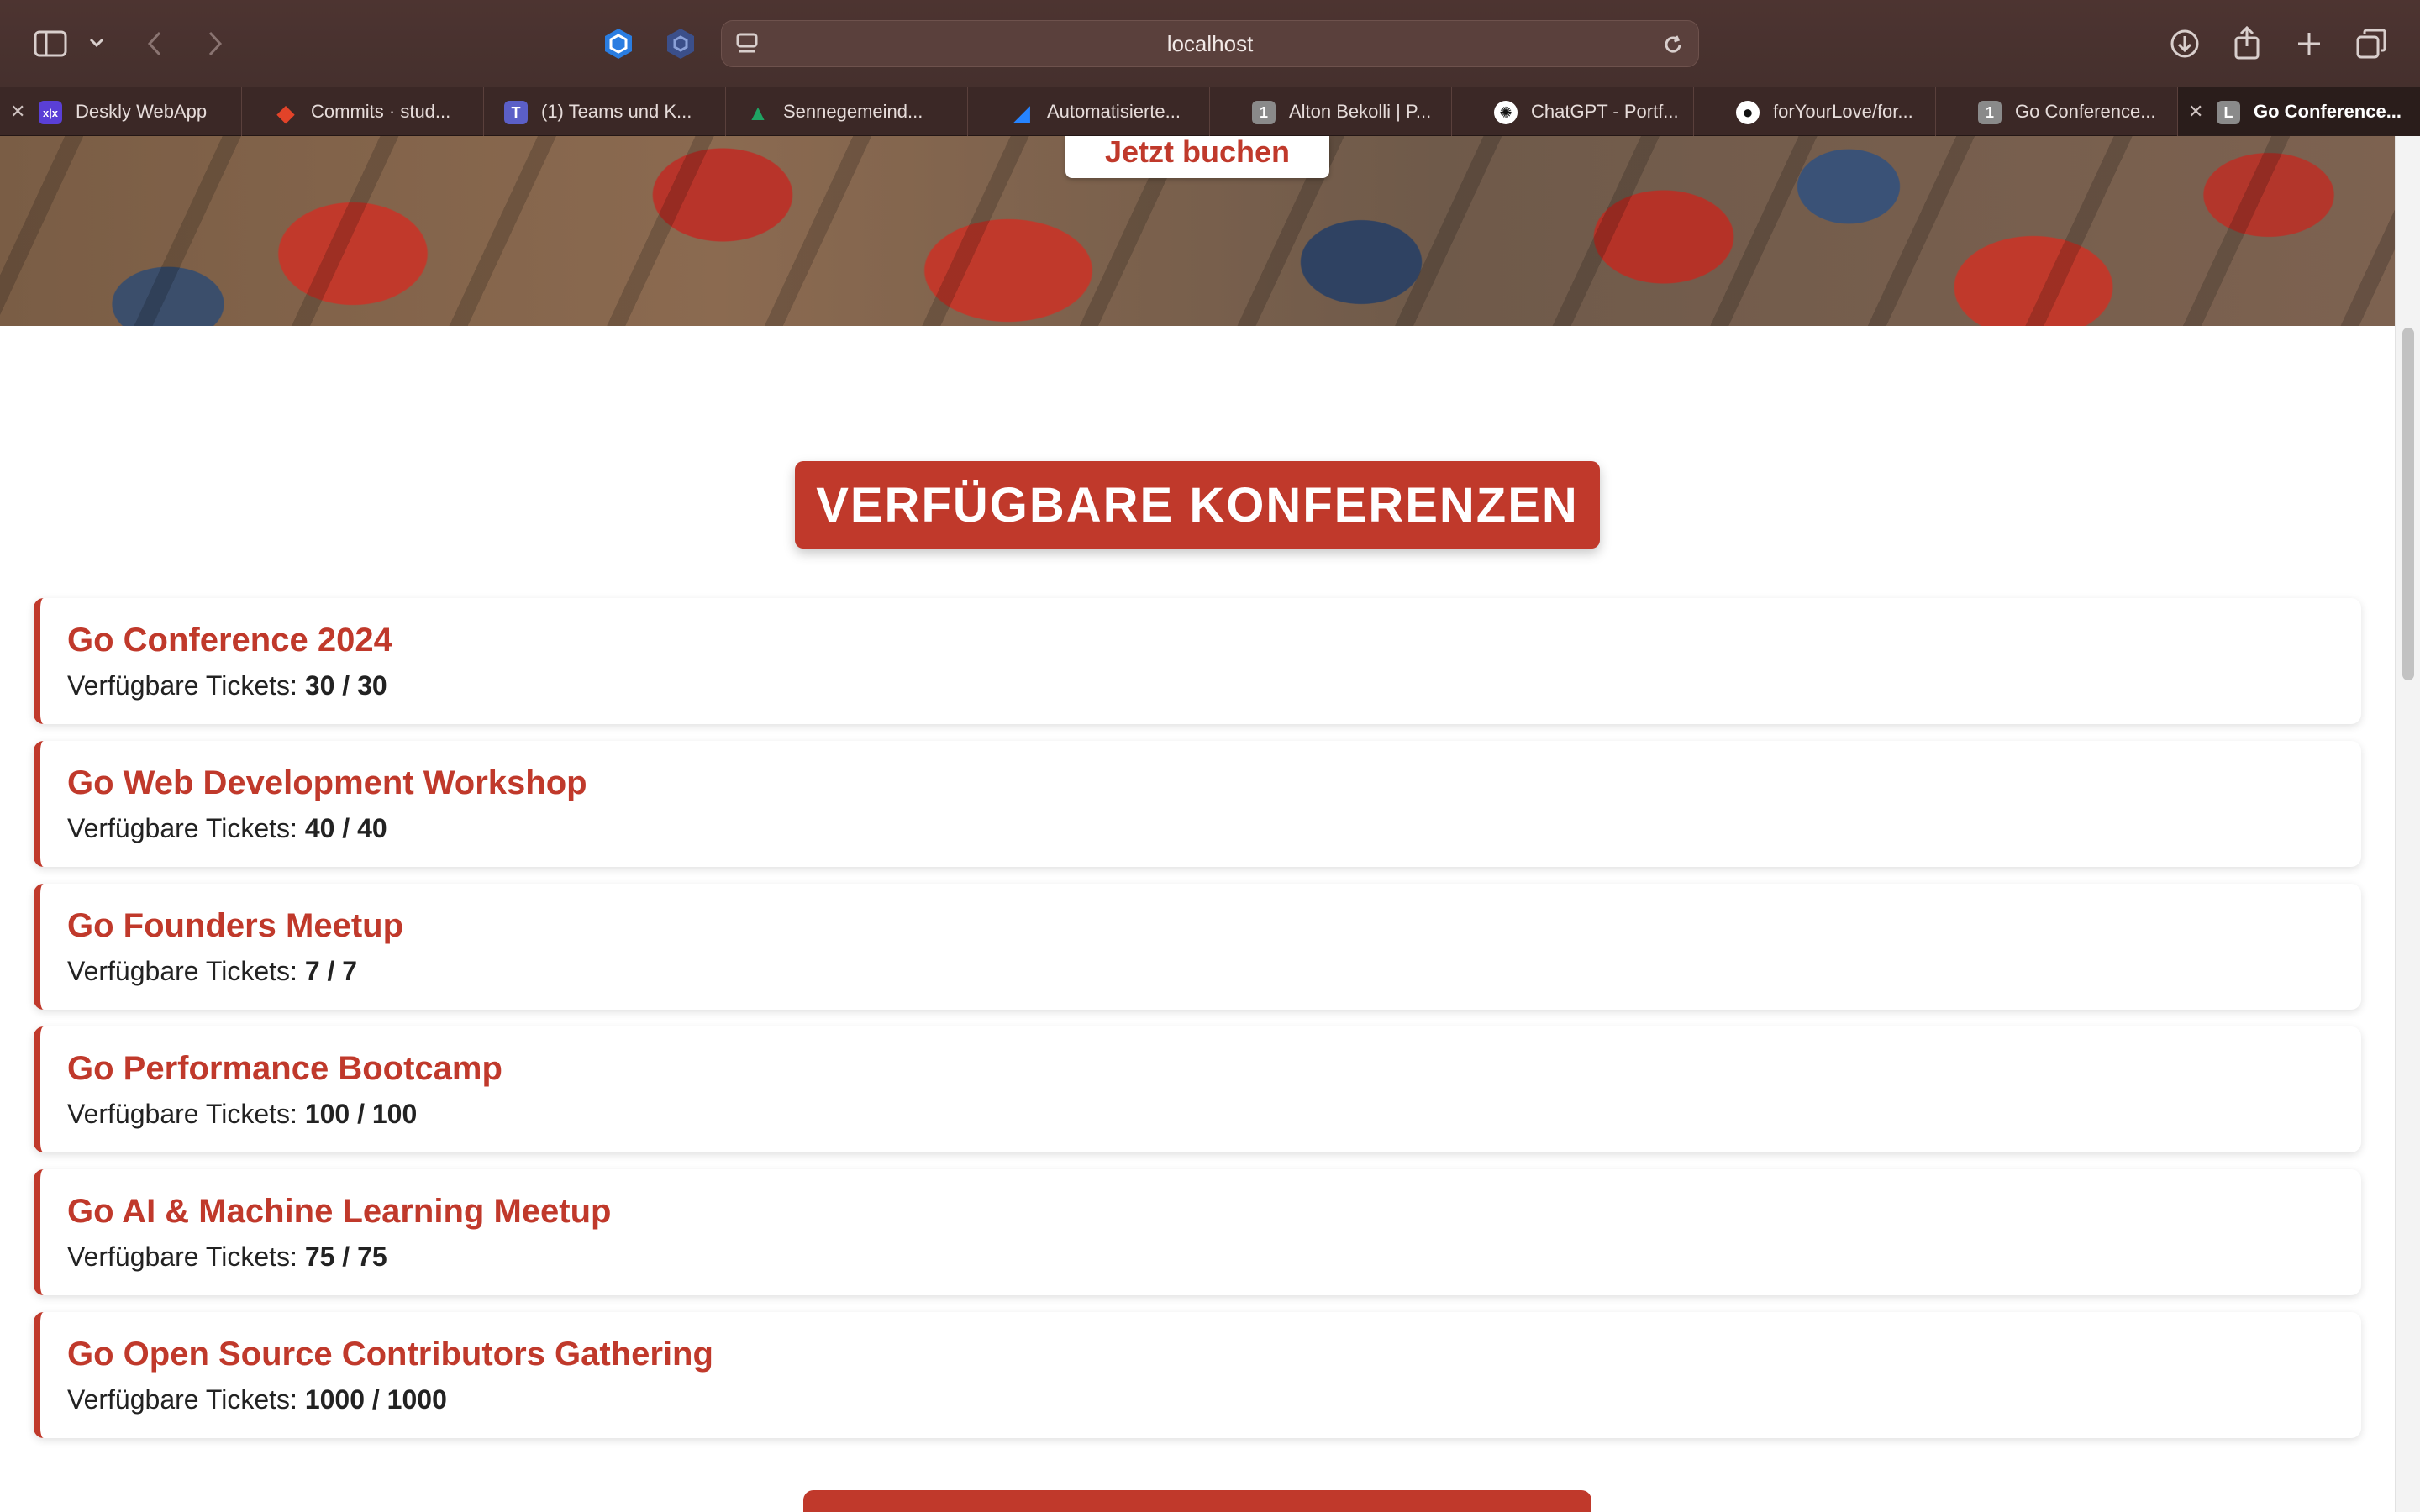 The height and width of the screenshot is (1512, 2420). I want to click on reload-icon, so click(1673, 44).